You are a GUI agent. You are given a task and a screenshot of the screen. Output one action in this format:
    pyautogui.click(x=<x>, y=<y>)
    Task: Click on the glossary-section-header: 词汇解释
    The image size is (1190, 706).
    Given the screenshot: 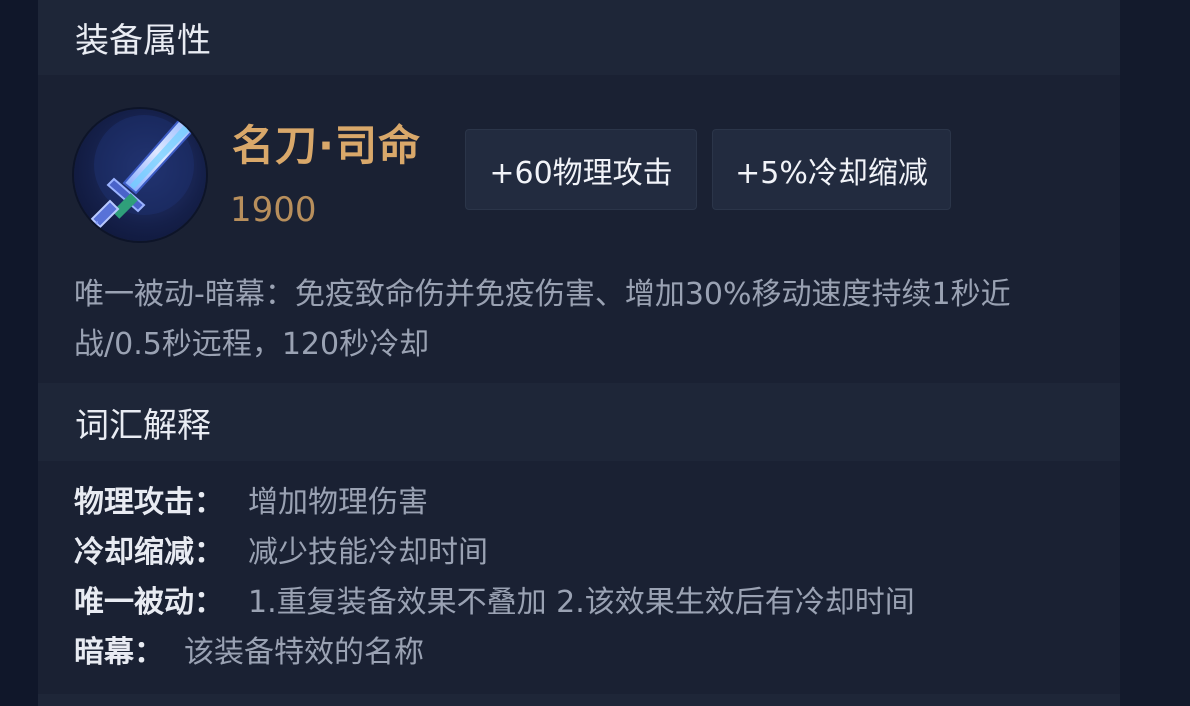 What is the action you would take?
    pyautogui.click(x=579, y=422)
    